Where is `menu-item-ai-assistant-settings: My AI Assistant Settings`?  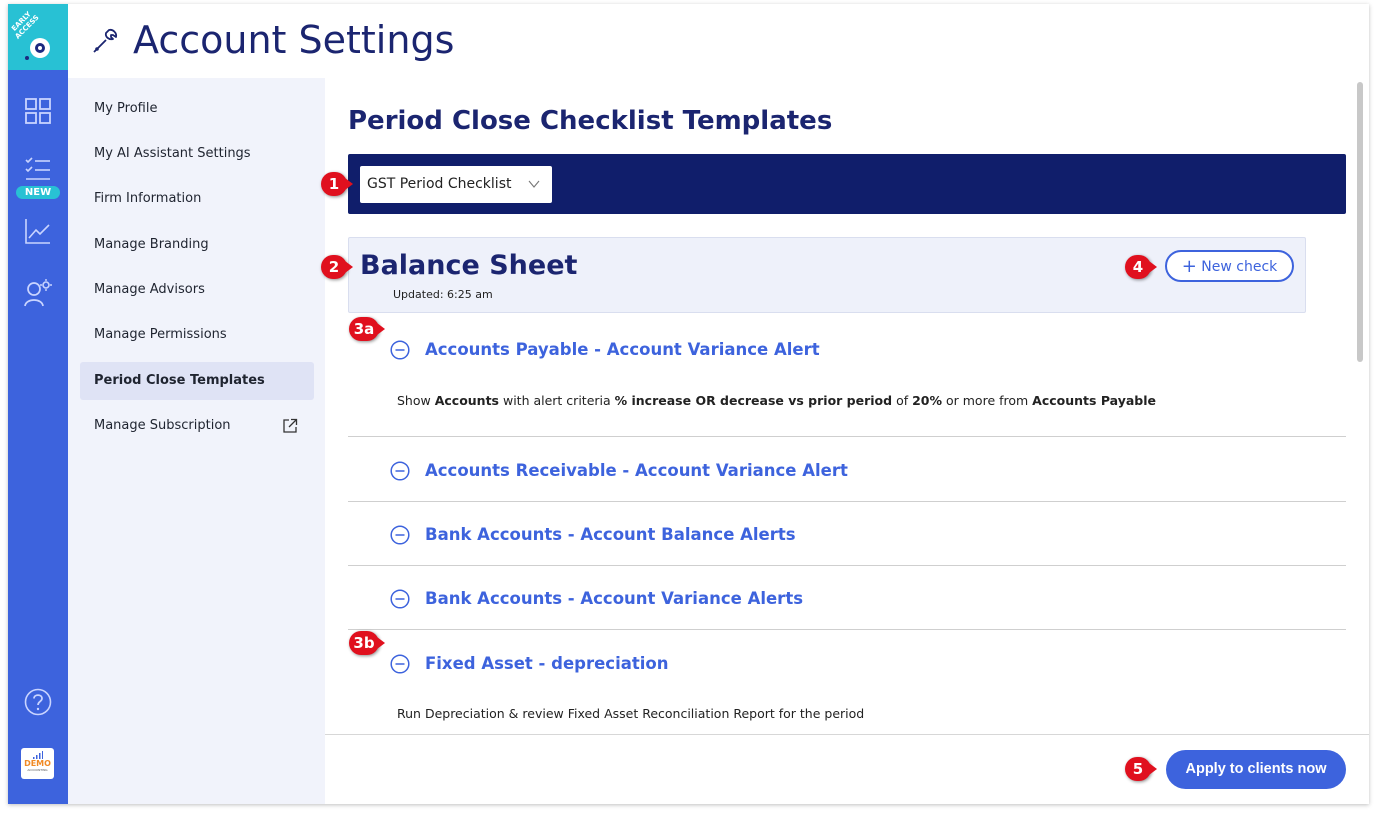 menu-item-ai-assistant-settings: My AI Assistant Settings is located at coordinates (197, 154).